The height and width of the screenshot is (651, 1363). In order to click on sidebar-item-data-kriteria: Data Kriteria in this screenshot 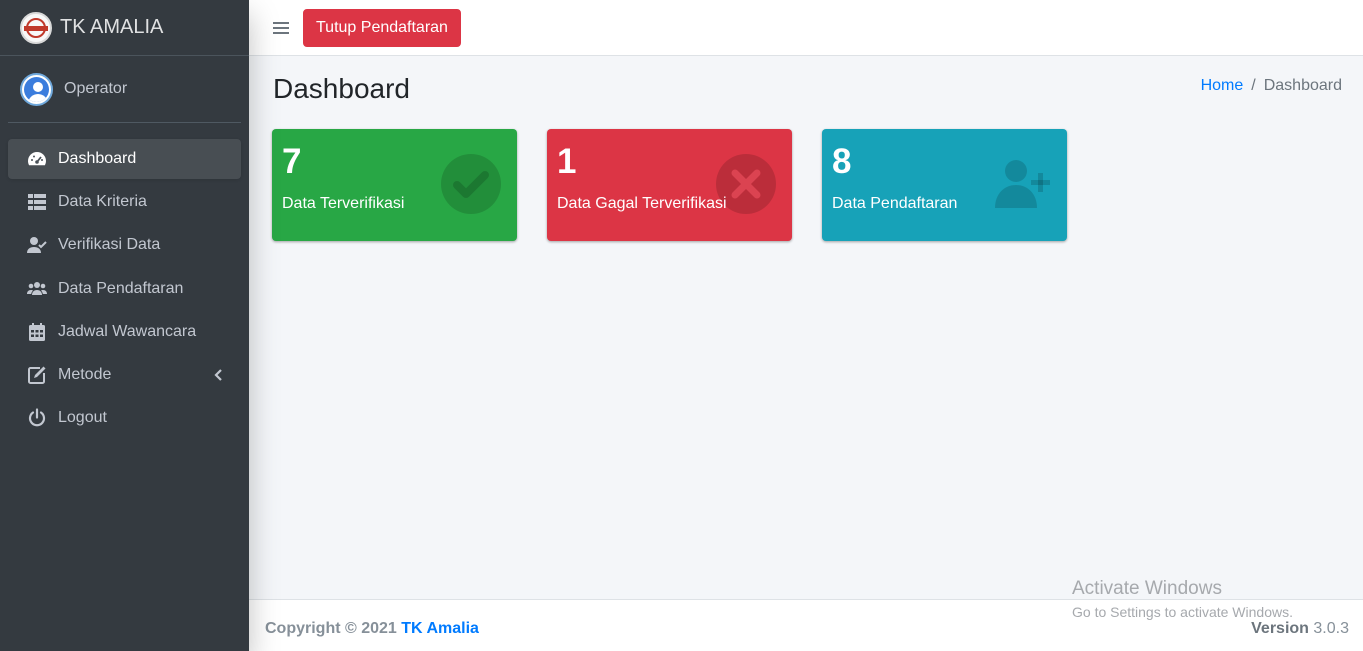, I will do `click(124, 202)`.